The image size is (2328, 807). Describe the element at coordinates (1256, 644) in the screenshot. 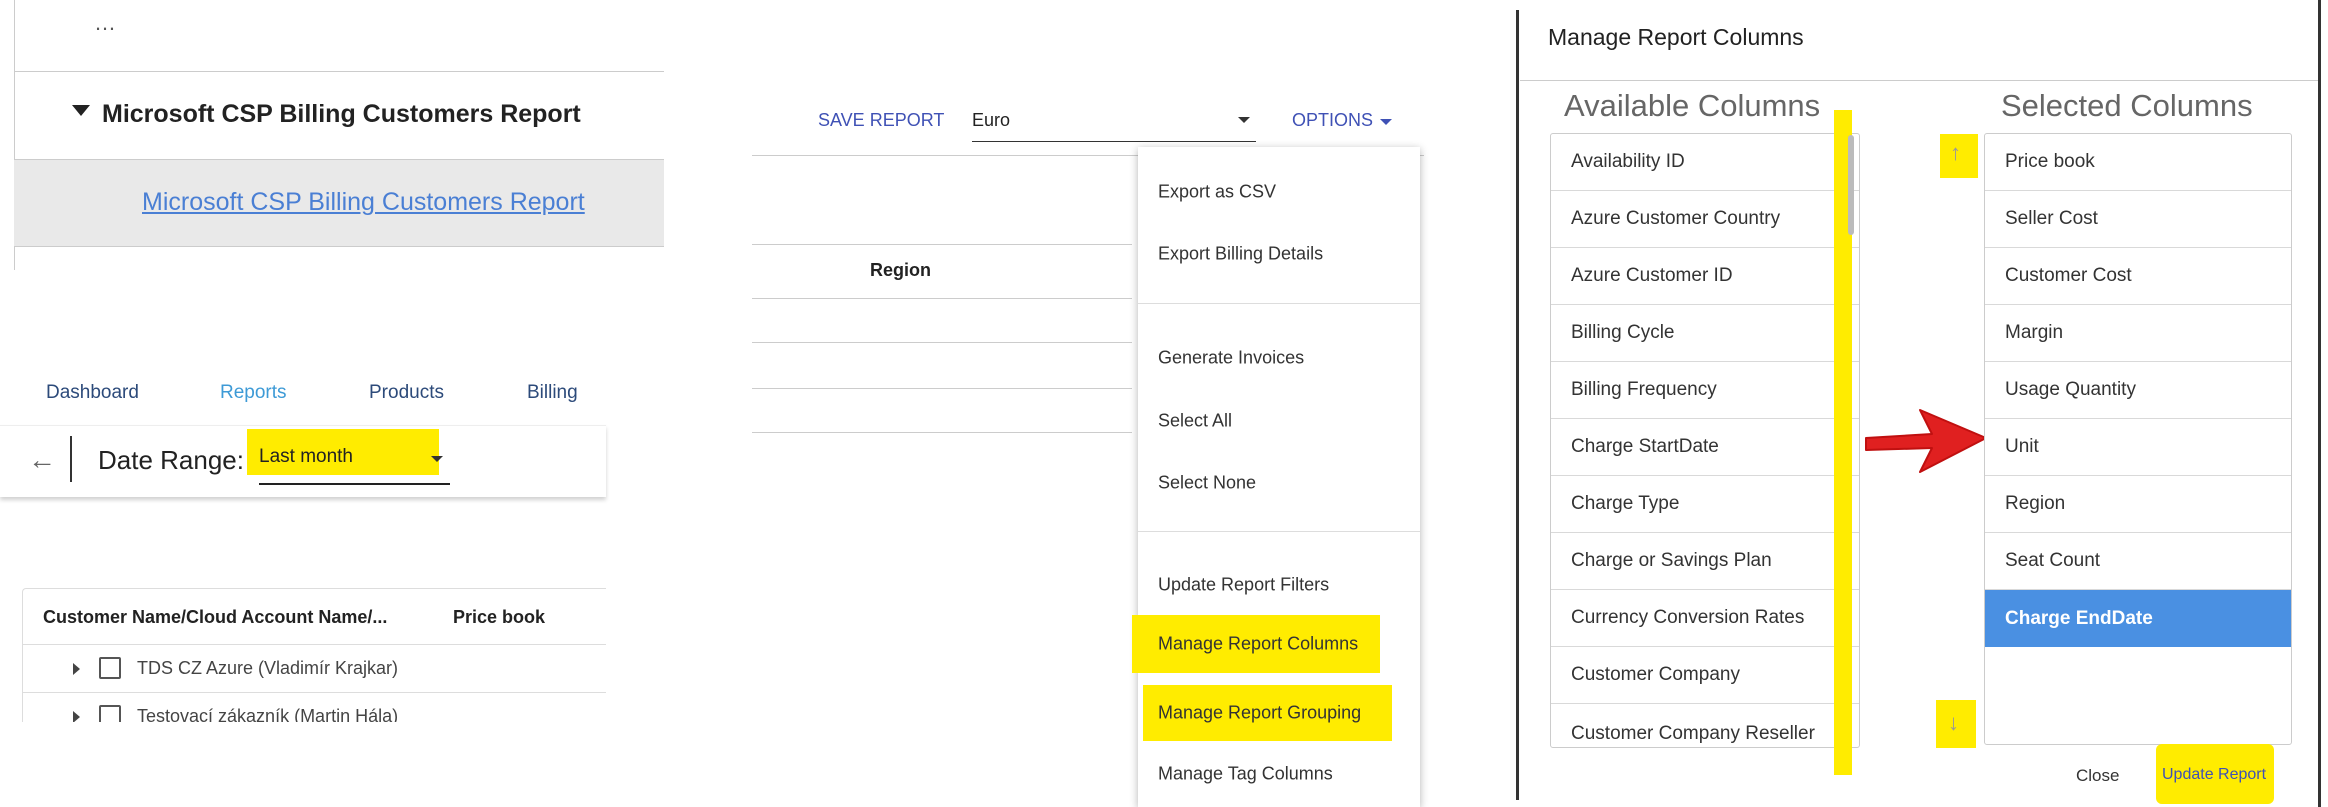

I see `menu-manage-report-columns: Manage Report Columns` at that location.